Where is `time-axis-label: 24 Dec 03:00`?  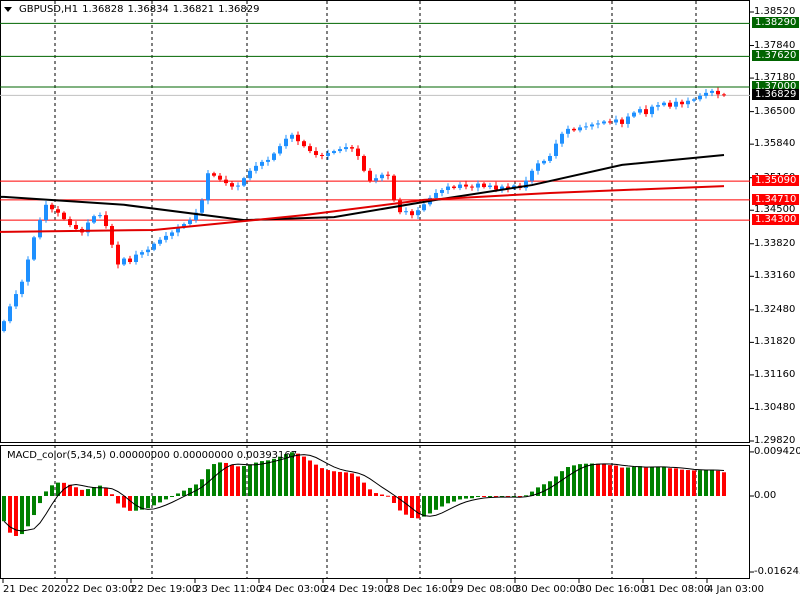 time-axis-label: 24 Dec 03:00 is located at coordinates (293, 589).